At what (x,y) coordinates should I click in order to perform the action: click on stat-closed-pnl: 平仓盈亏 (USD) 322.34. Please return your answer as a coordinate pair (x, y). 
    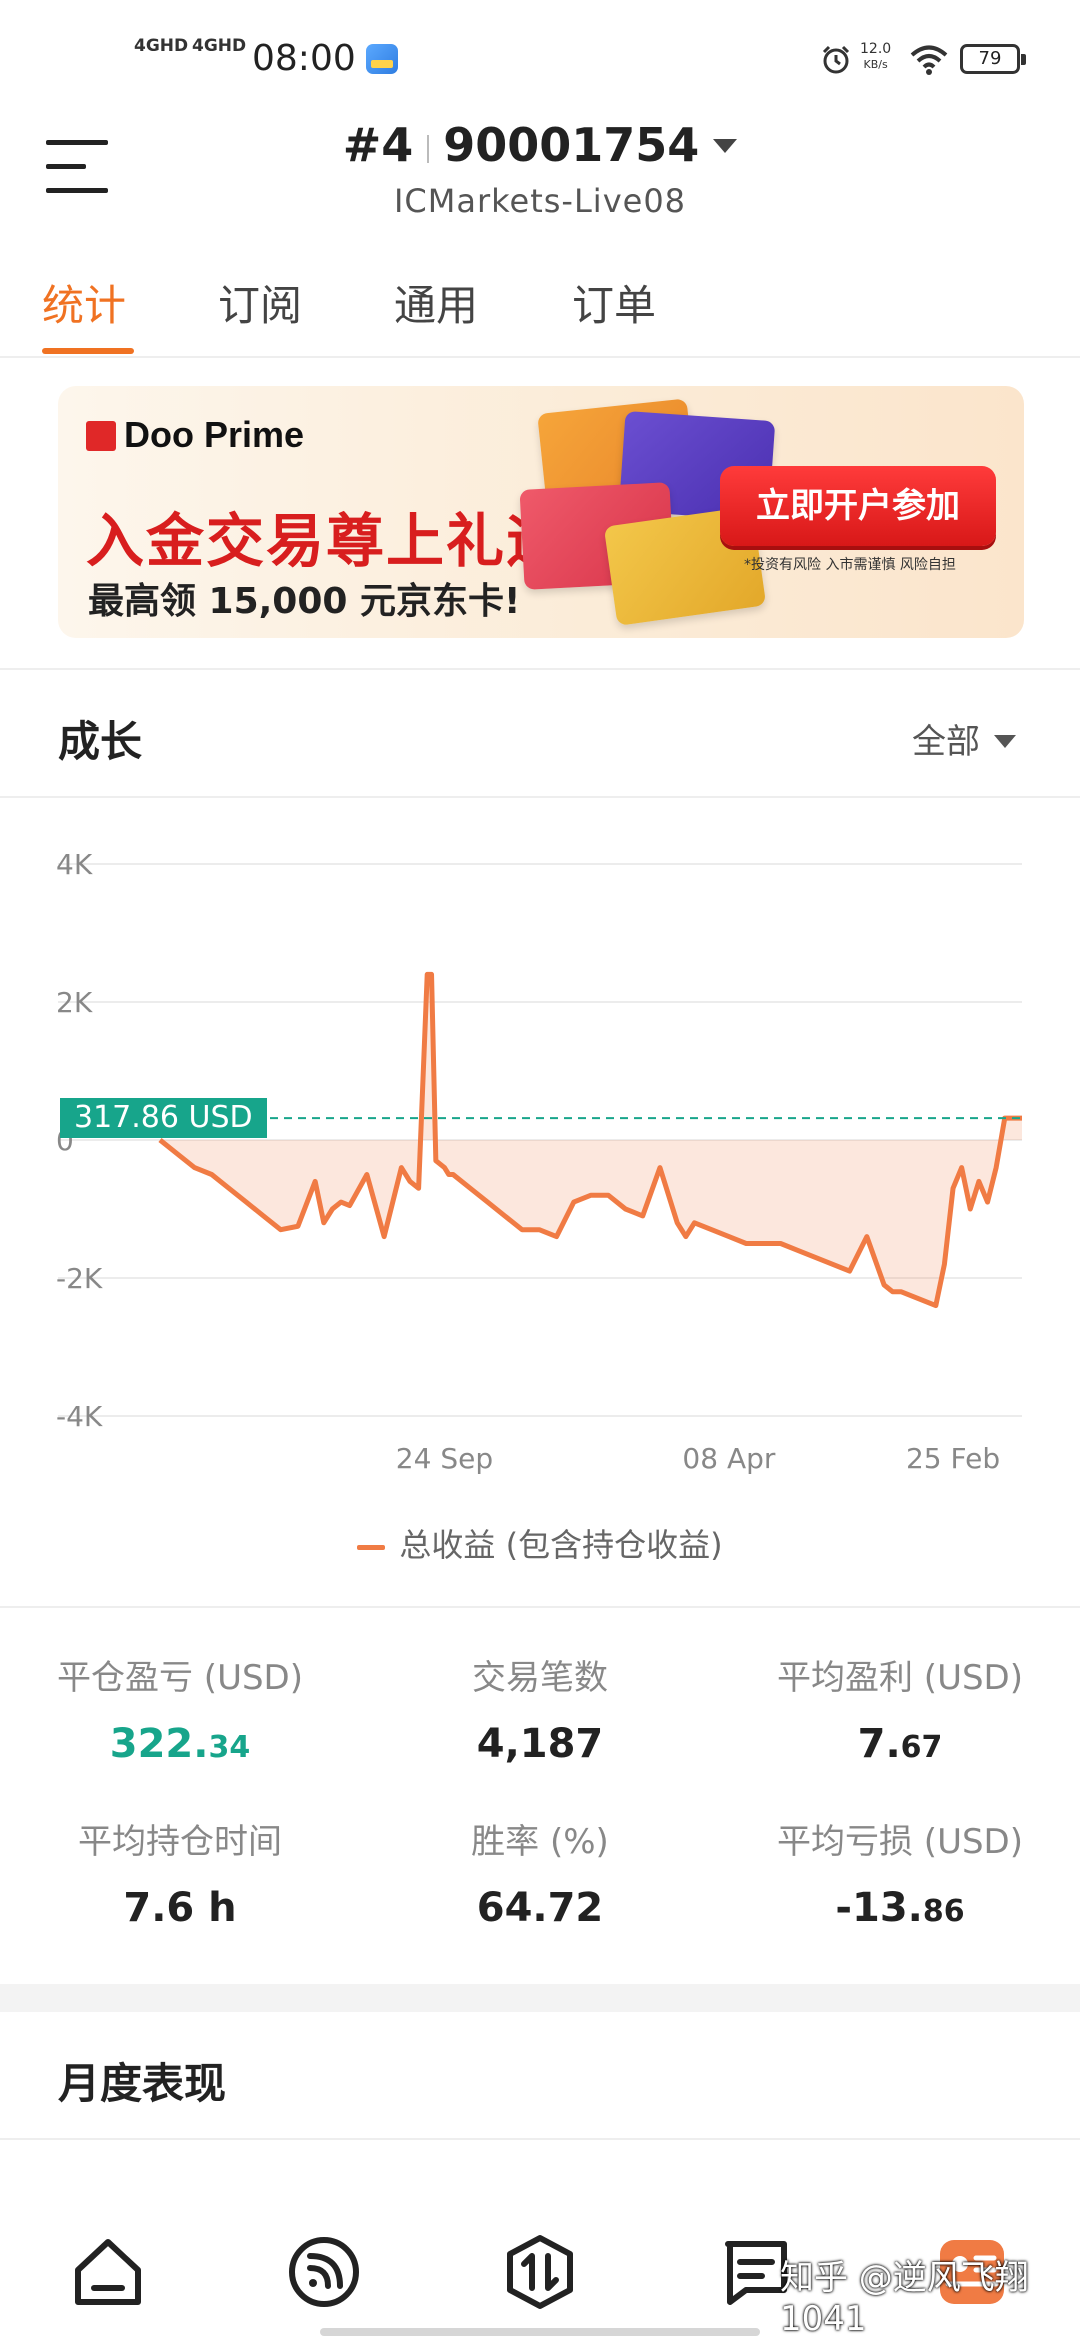
    Looking at the image, I should click on (180, 1712).